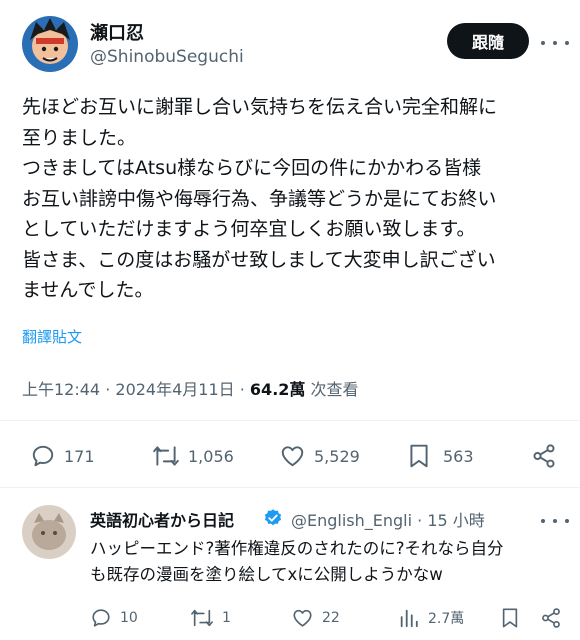  Describe the element at coordinates (331, 618) in the screenshot. I see `reply-like-count: 22` at that location.